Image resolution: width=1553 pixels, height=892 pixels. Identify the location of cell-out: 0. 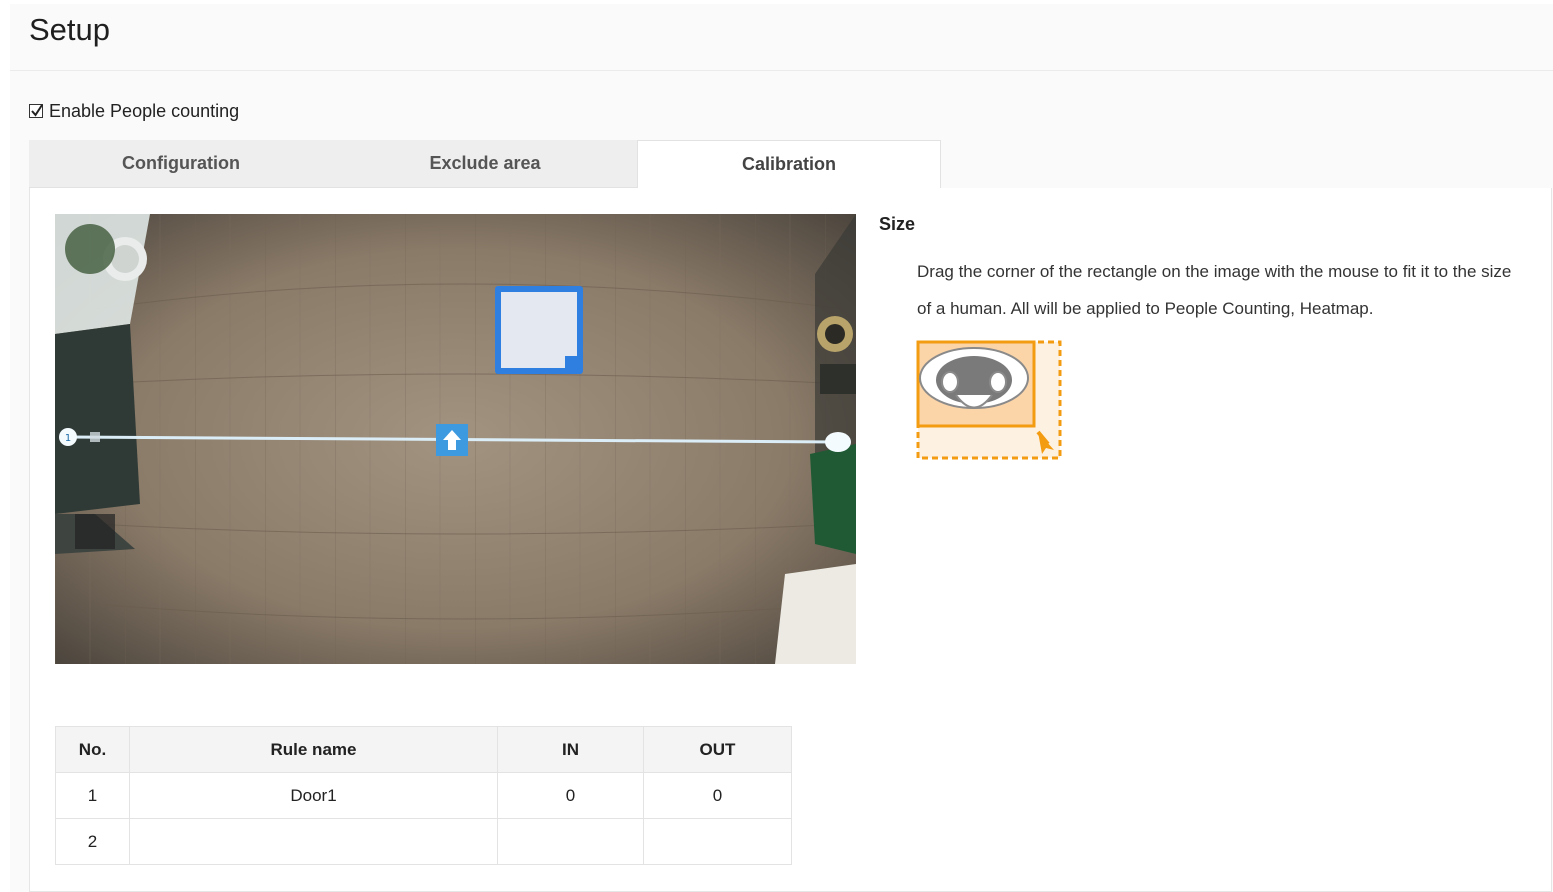
(717, 795).